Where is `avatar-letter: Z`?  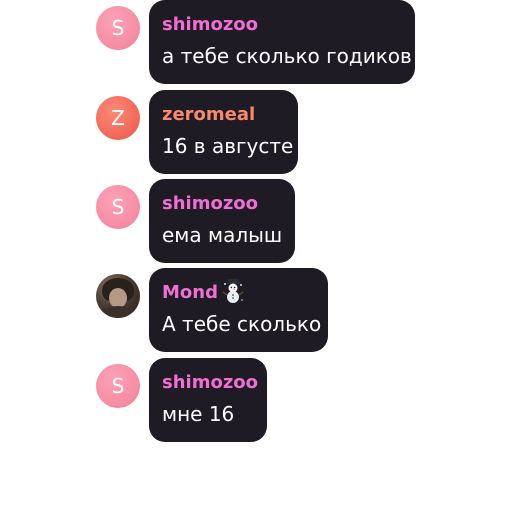 avatar-letter: Z is located at coordinates (118, 118).